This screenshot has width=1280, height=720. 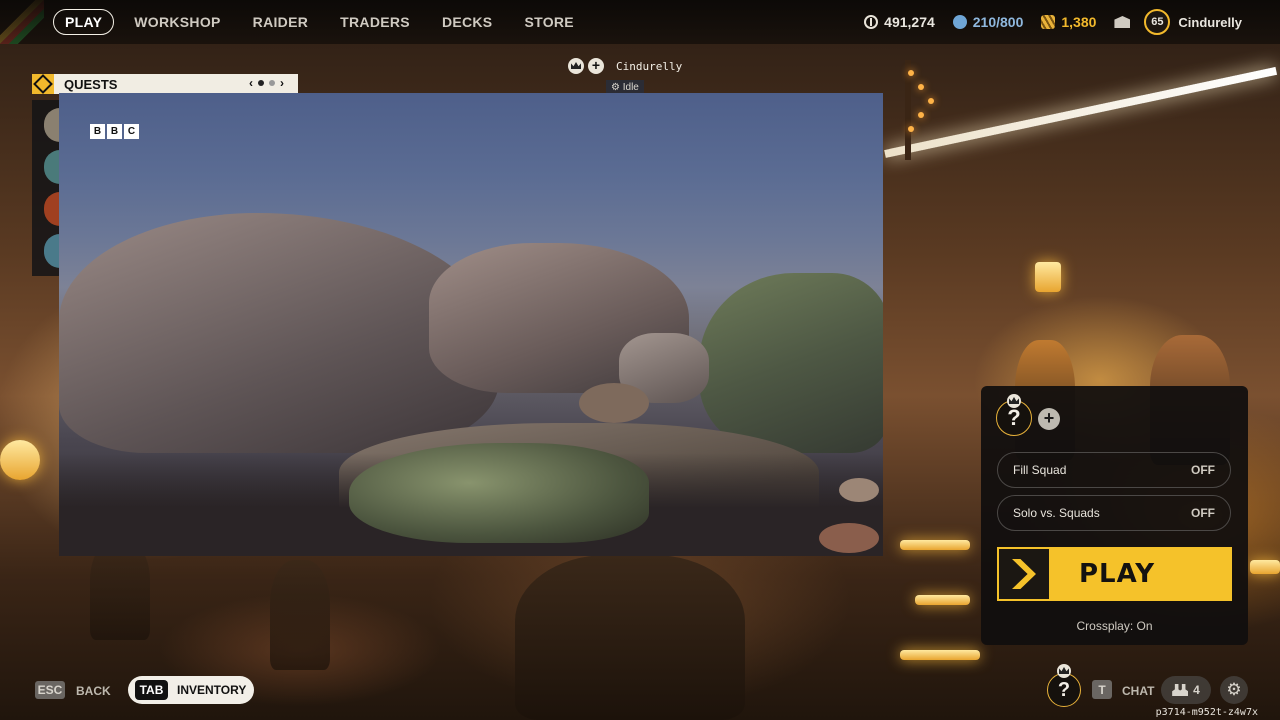 What do you see at coordinates (1117, 574) in the screenshot?
I see `play-button-label: PLAY` at bounding box center [1117, 574].